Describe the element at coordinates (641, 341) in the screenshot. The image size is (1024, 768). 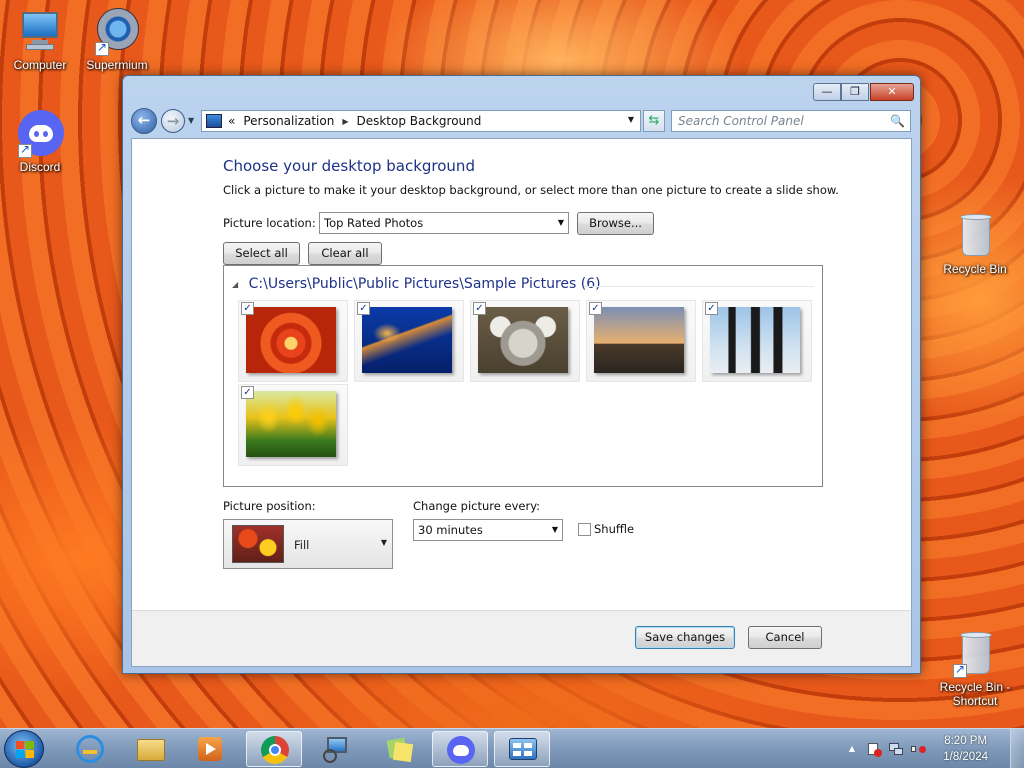
I see `thumbnail-lighthouse: ✓` at that location.